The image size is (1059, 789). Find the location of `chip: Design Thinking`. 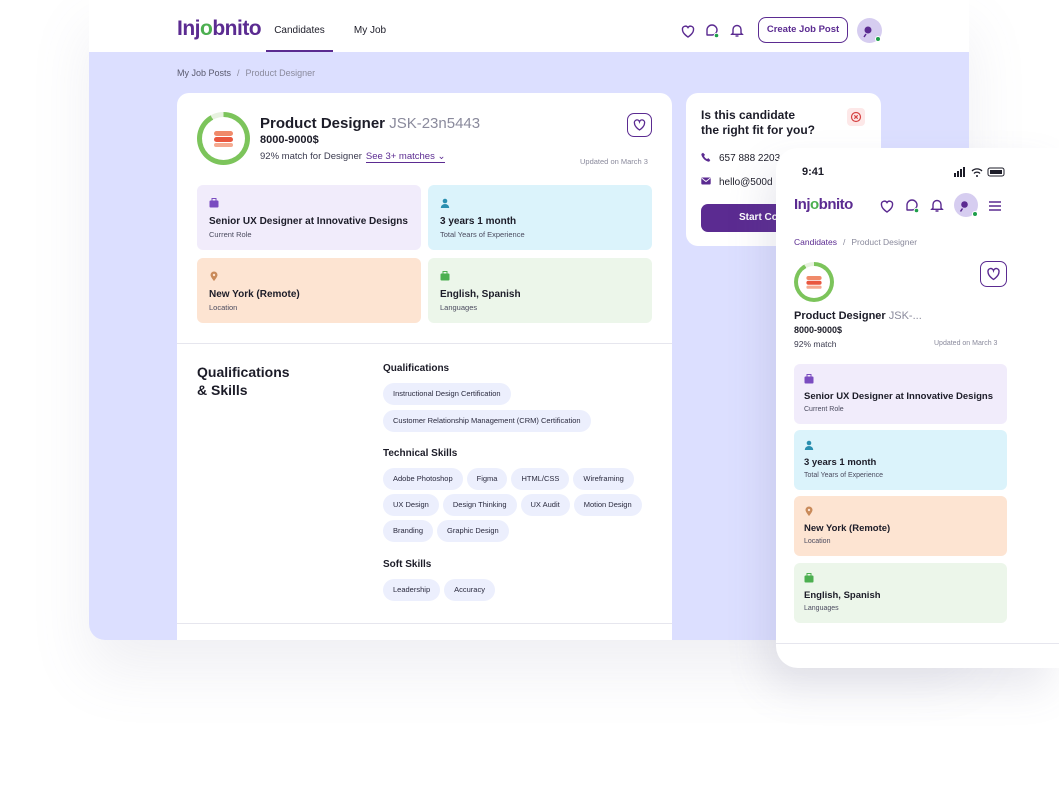

chip: Design Thinking is located at coordinates (479, 505).